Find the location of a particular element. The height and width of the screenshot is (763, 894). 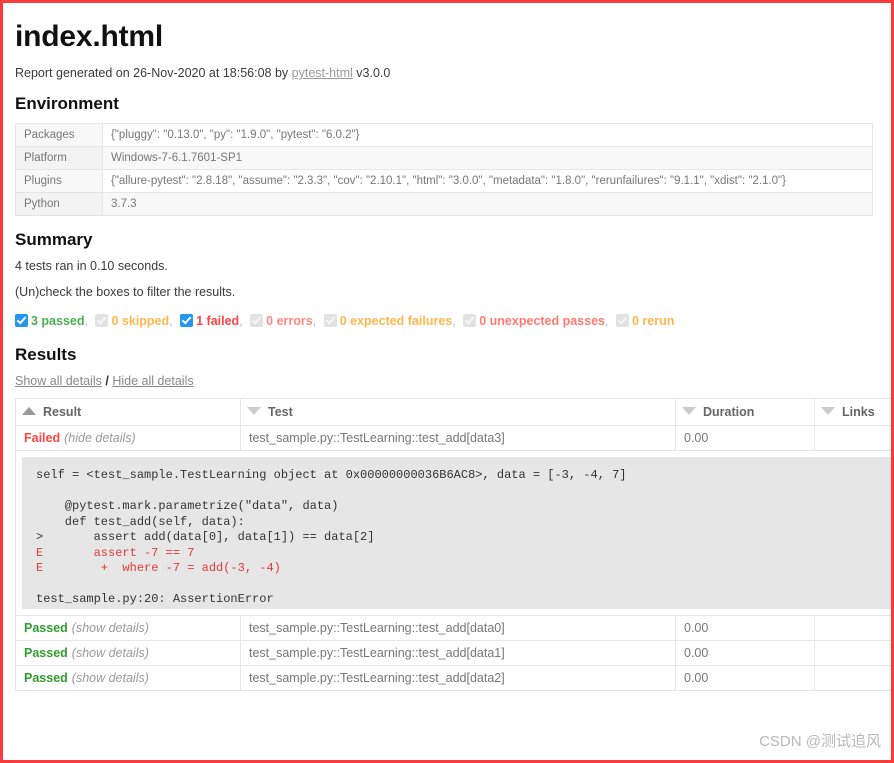

sort-ascending-icon is located at coordinates (29, 411).